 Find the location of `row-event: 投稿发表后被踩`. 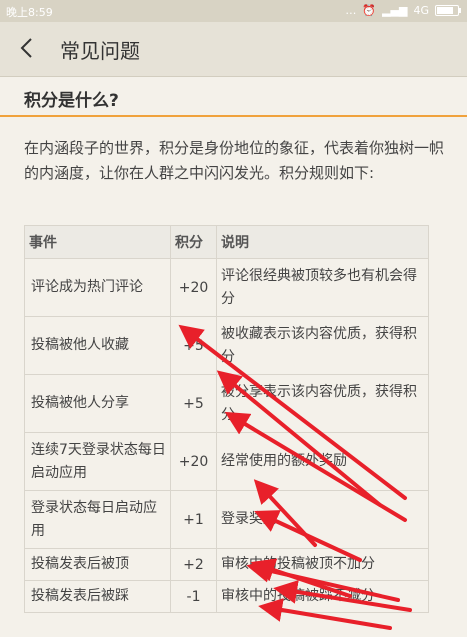

row-event: 投稿发表后被踩 is located at coordinates (97, 596).